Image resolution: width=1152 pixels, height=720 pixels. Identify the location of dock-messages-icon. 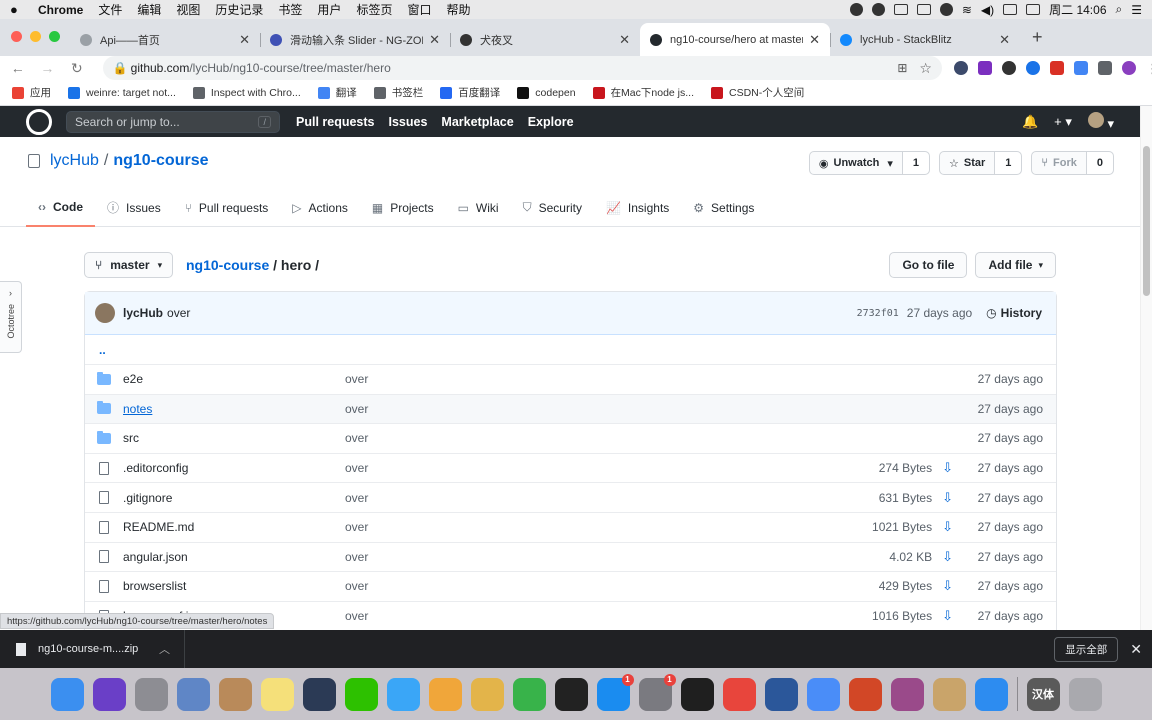
(403, 694).